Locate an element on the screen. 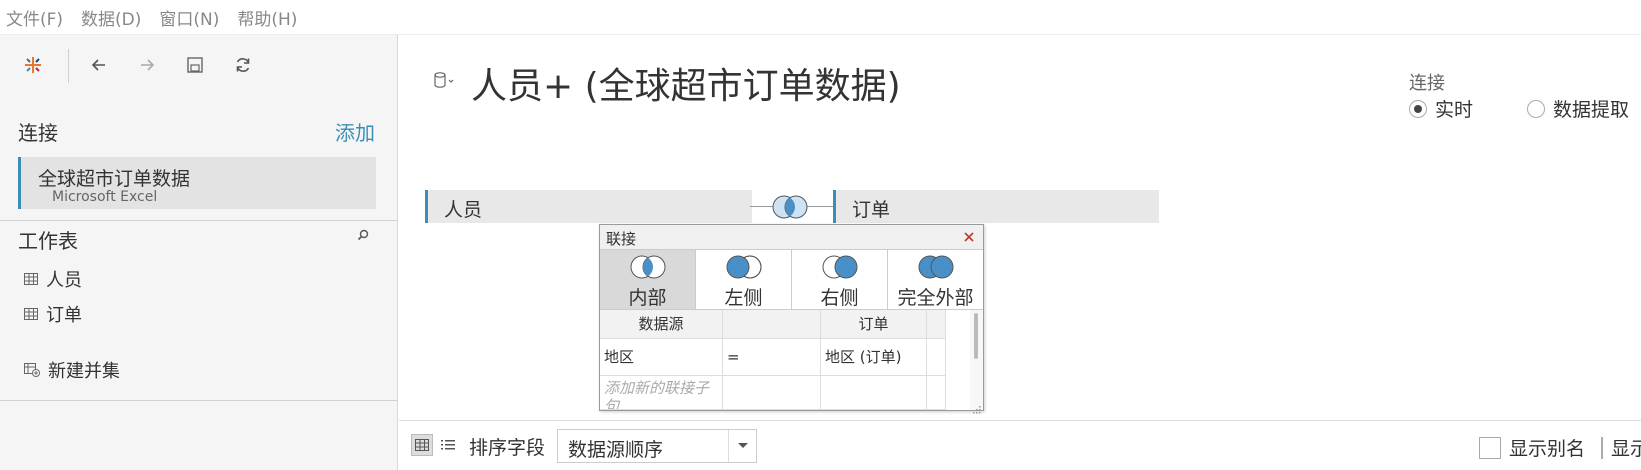 The height and width of the screenshot is (470, 1641). sort-order-select: 数据源顺序 is located at coordinates (657, 446).